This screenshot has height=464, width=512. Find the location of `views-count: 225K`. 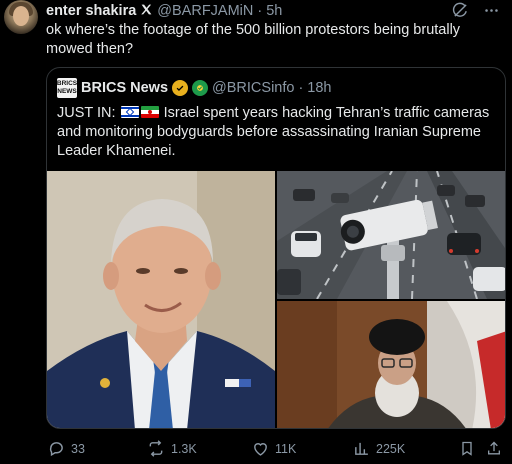

views-count: 225K is located at coordinates (391, 448).